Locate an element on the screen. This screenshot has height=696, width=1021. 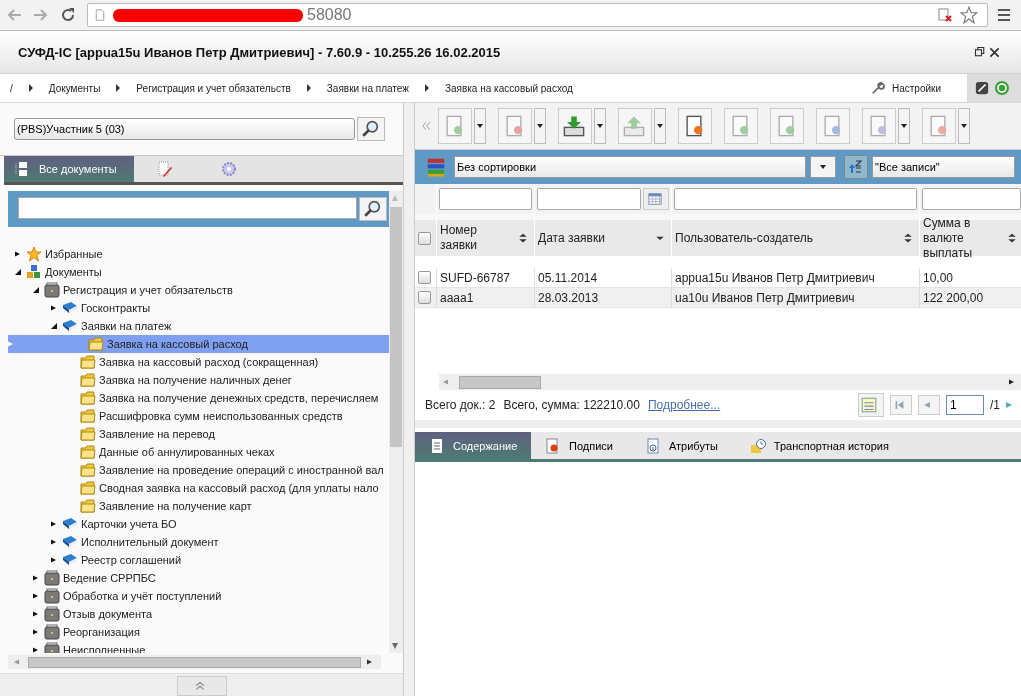
down-arrow-icon is located at coordinates (394, 646).